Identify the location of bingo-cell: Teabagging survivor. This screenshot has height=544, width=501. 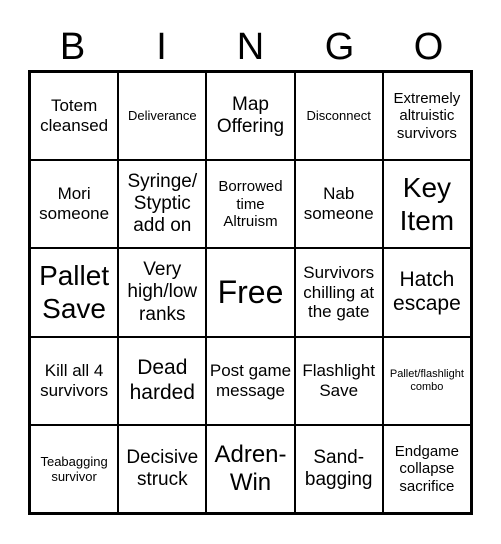
(74, 468).